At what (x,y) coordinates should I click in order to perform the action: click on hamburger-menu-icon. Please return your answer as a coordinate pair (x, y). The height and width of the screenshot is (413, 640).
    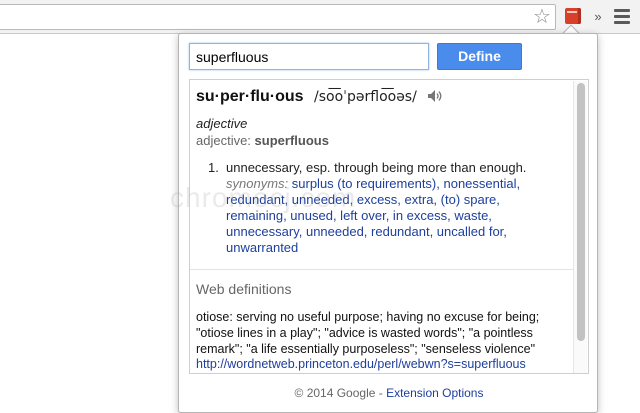
    Looking at the image, I should click on (622, 17).